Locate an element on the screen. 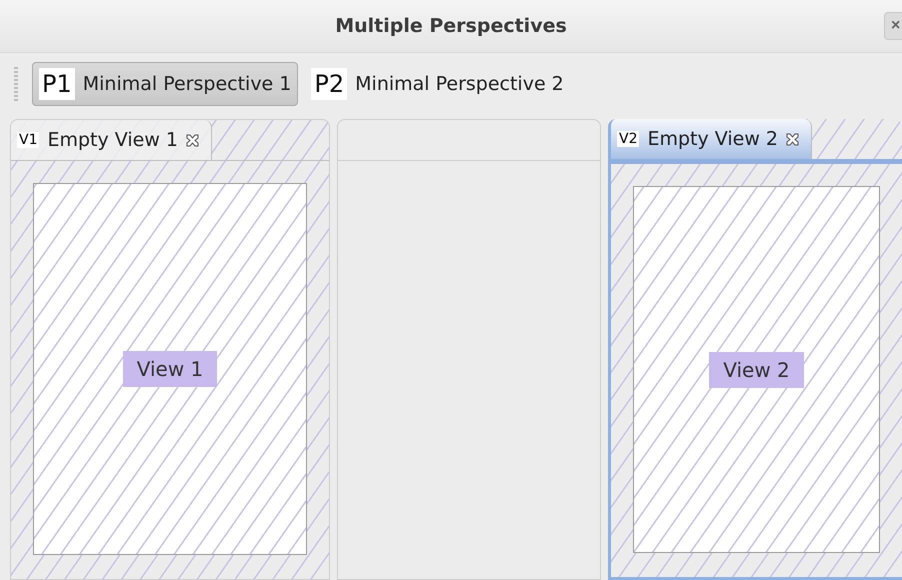  window-title: Multiple Perspectives is located at coordinates (451, 26).